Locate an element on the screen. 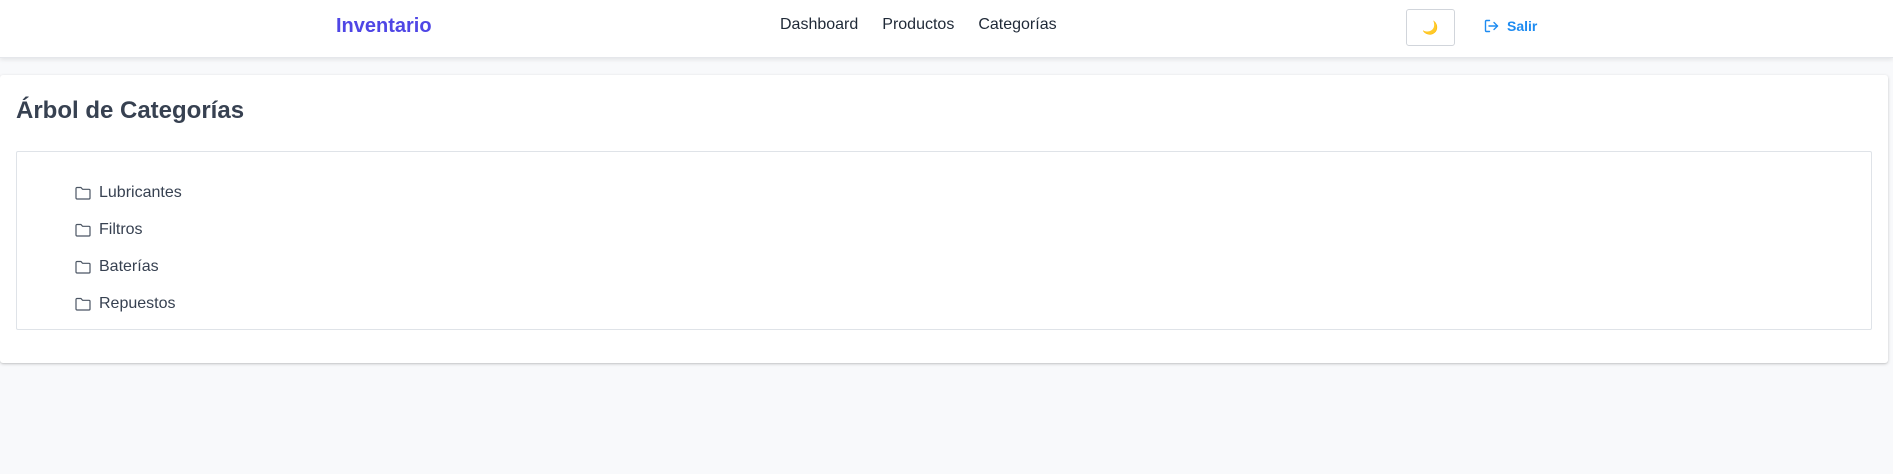 The height and width of the screenshot is (474, 1893). tree-item-label: Baterías is located at coordinates (129, 266).